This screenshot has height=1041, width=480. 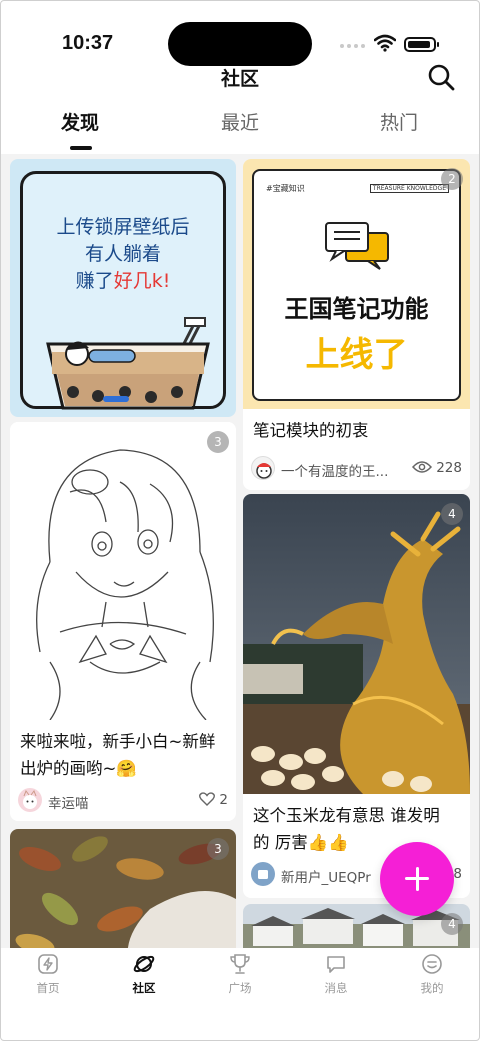 What do you see at coordinates (240, 977) in the screenshot?
I see `nav-item-plaza: 广场` at bounding box center [240, 977].